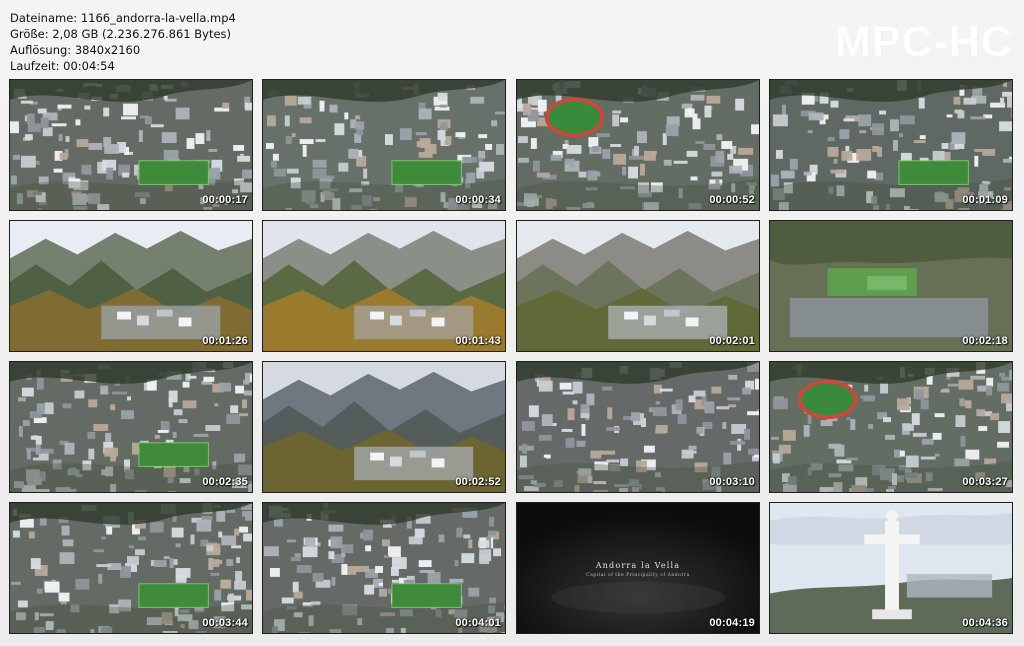  Describe the element at coordinates (478, 341) in the screenshot. I see `timestamp: 00:01:43` at that location.